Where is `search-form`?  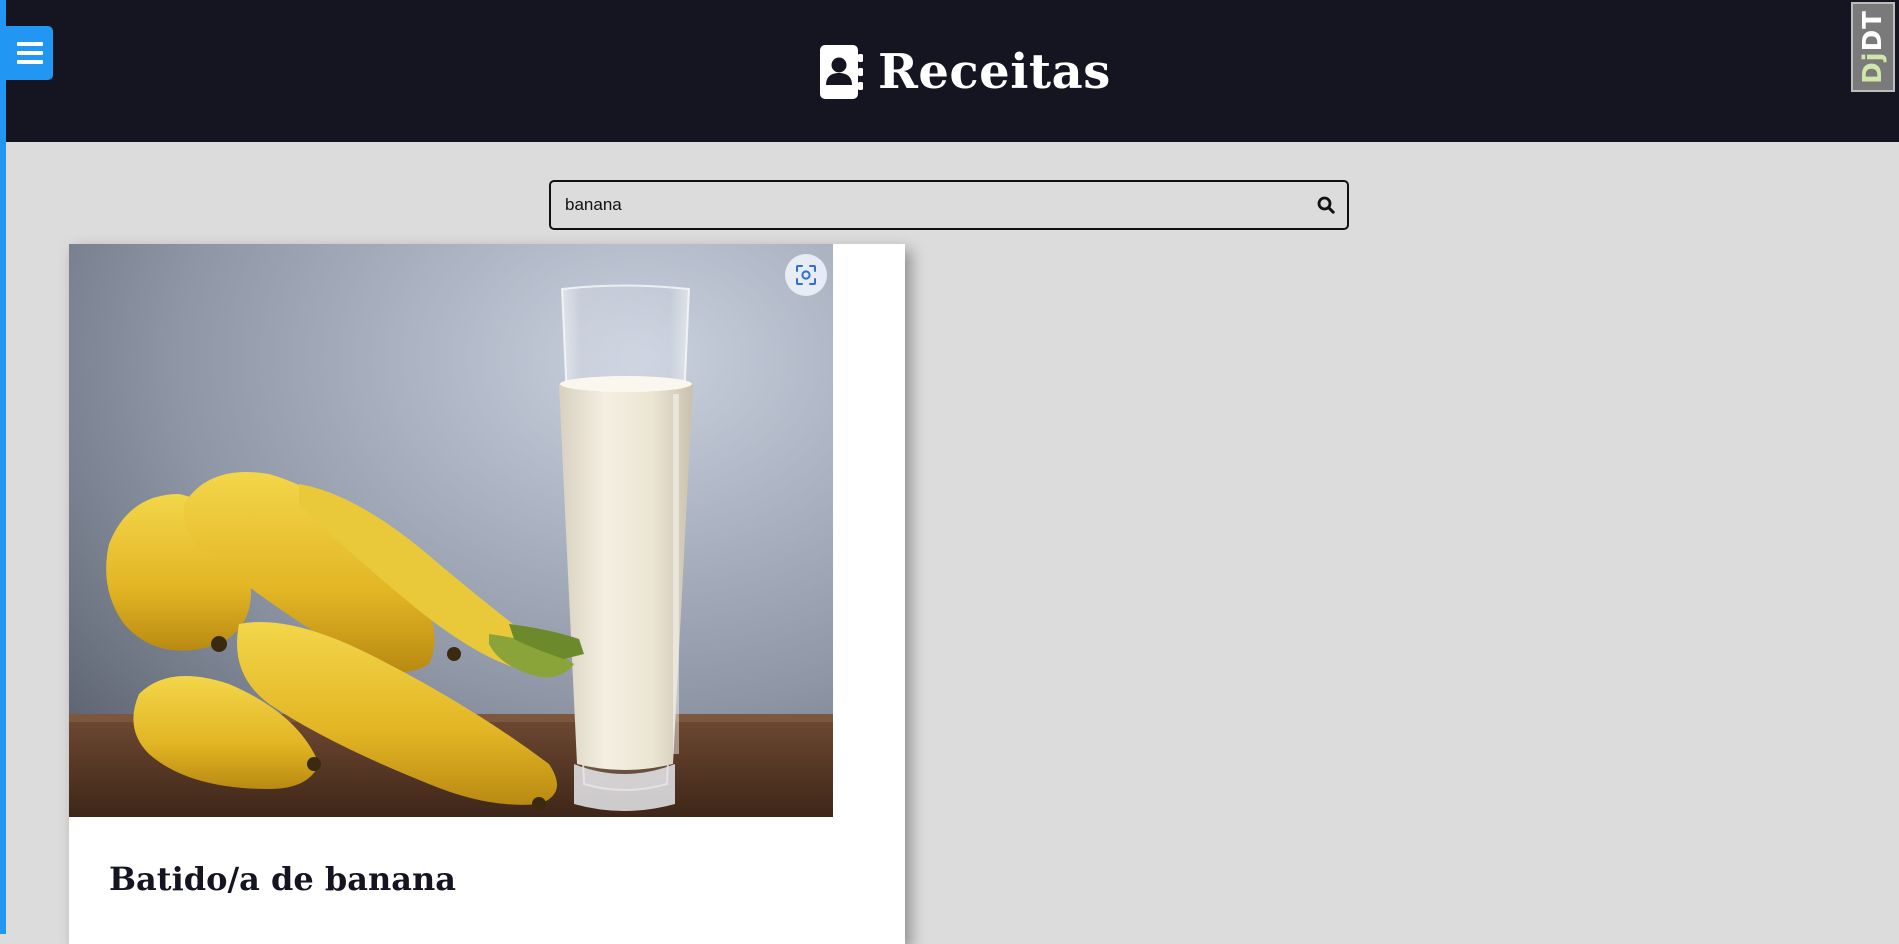 search-form is located at coordinates (949, 205).